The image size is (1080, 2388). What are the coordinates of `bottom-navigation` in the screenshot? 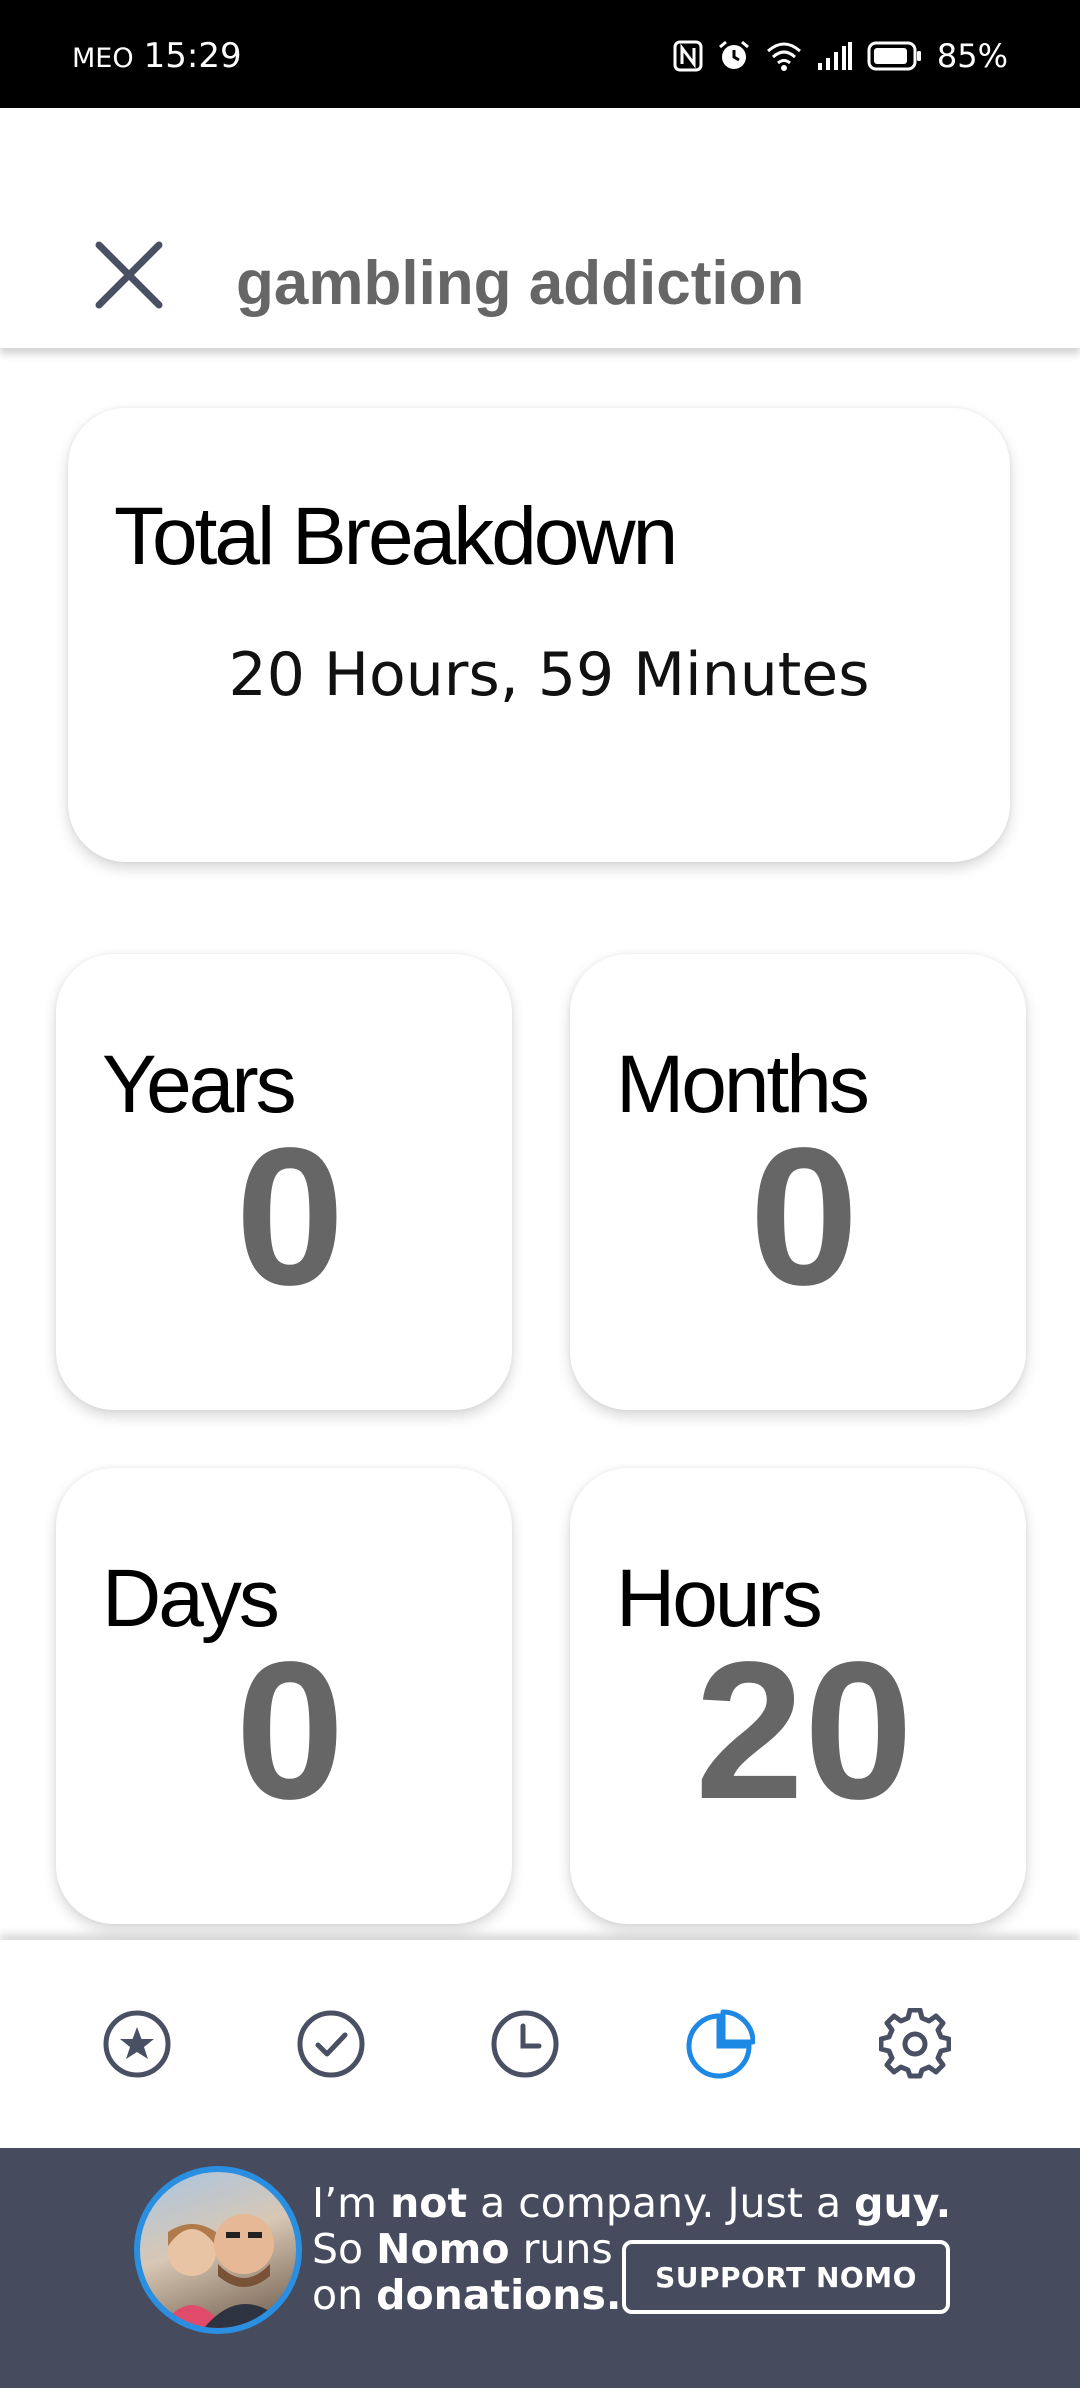 It's located at (540, 2044).